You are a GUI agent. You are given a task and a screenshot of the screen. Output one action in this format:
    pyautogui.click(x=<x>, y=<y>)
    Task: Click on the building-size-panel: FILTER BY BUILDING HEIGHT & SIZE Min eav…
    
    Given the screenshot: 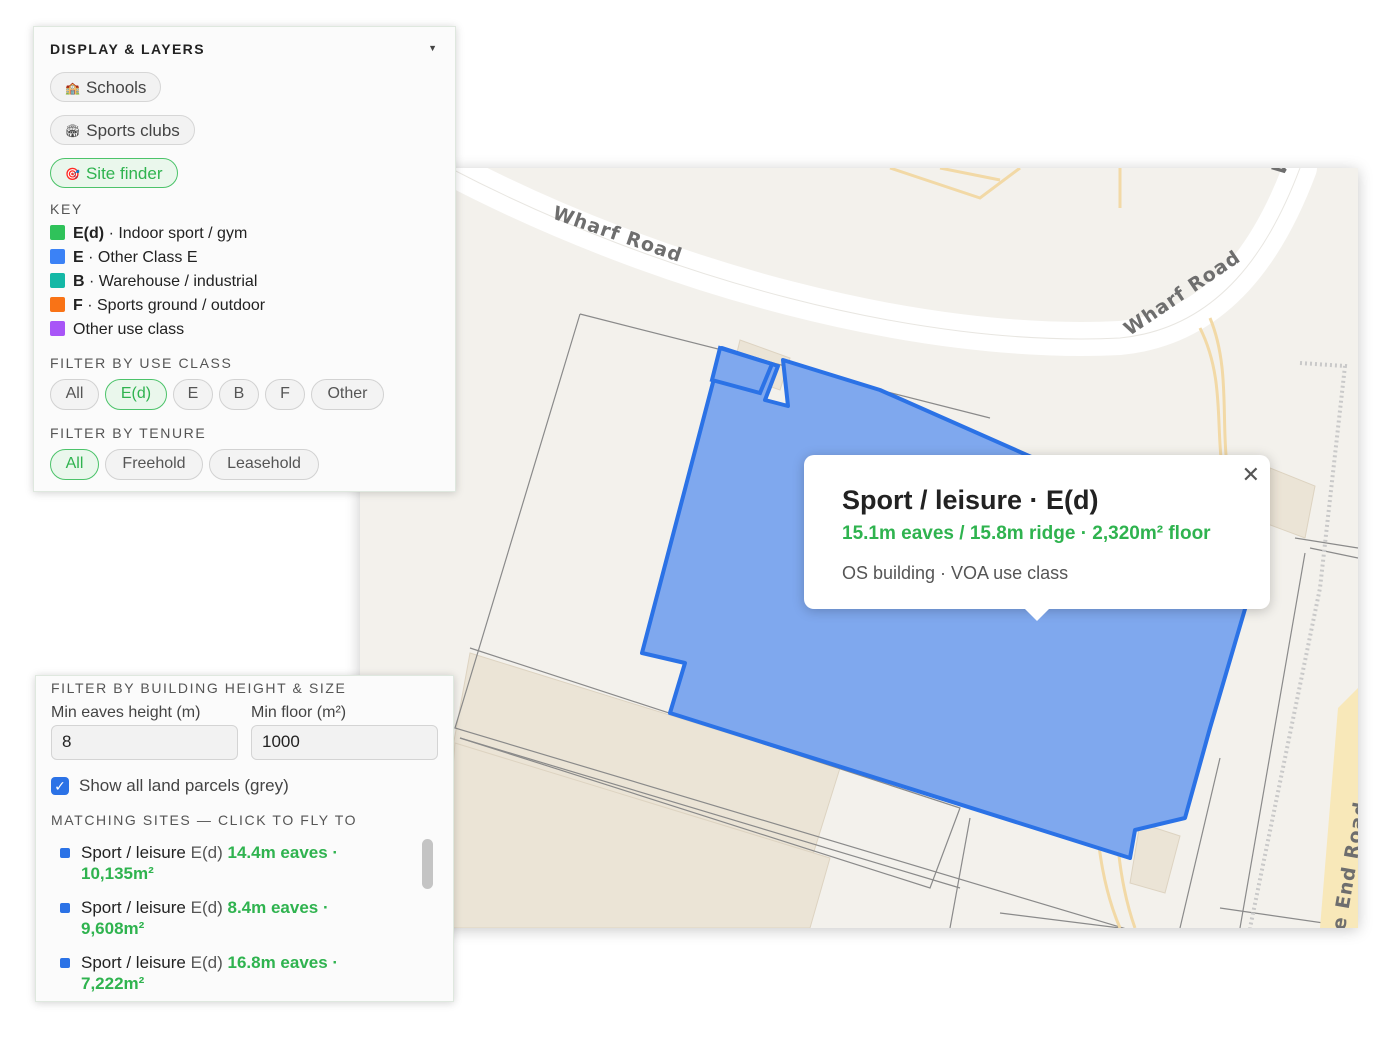 What is the action you would take?
    pyautogui.click(x=244, y=838)
    